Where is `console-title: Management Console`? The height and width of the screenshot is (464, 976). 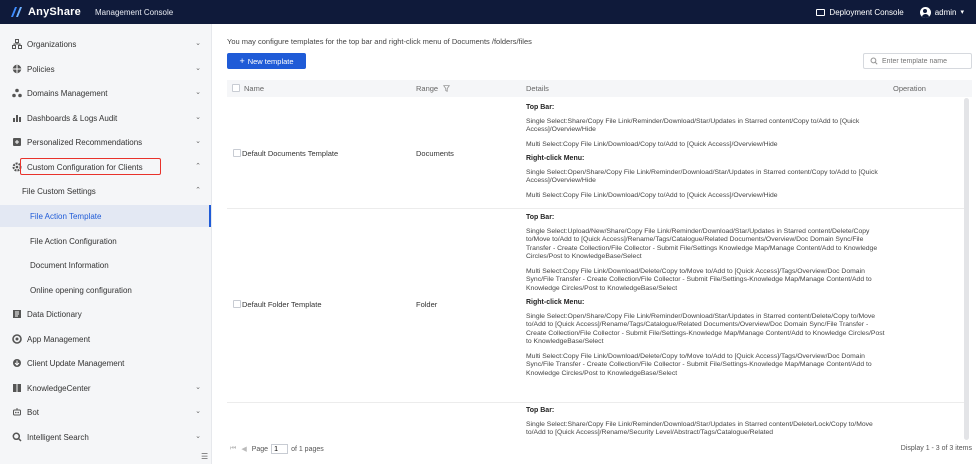
console-title: Management Console is located at coordinates (134, 12).